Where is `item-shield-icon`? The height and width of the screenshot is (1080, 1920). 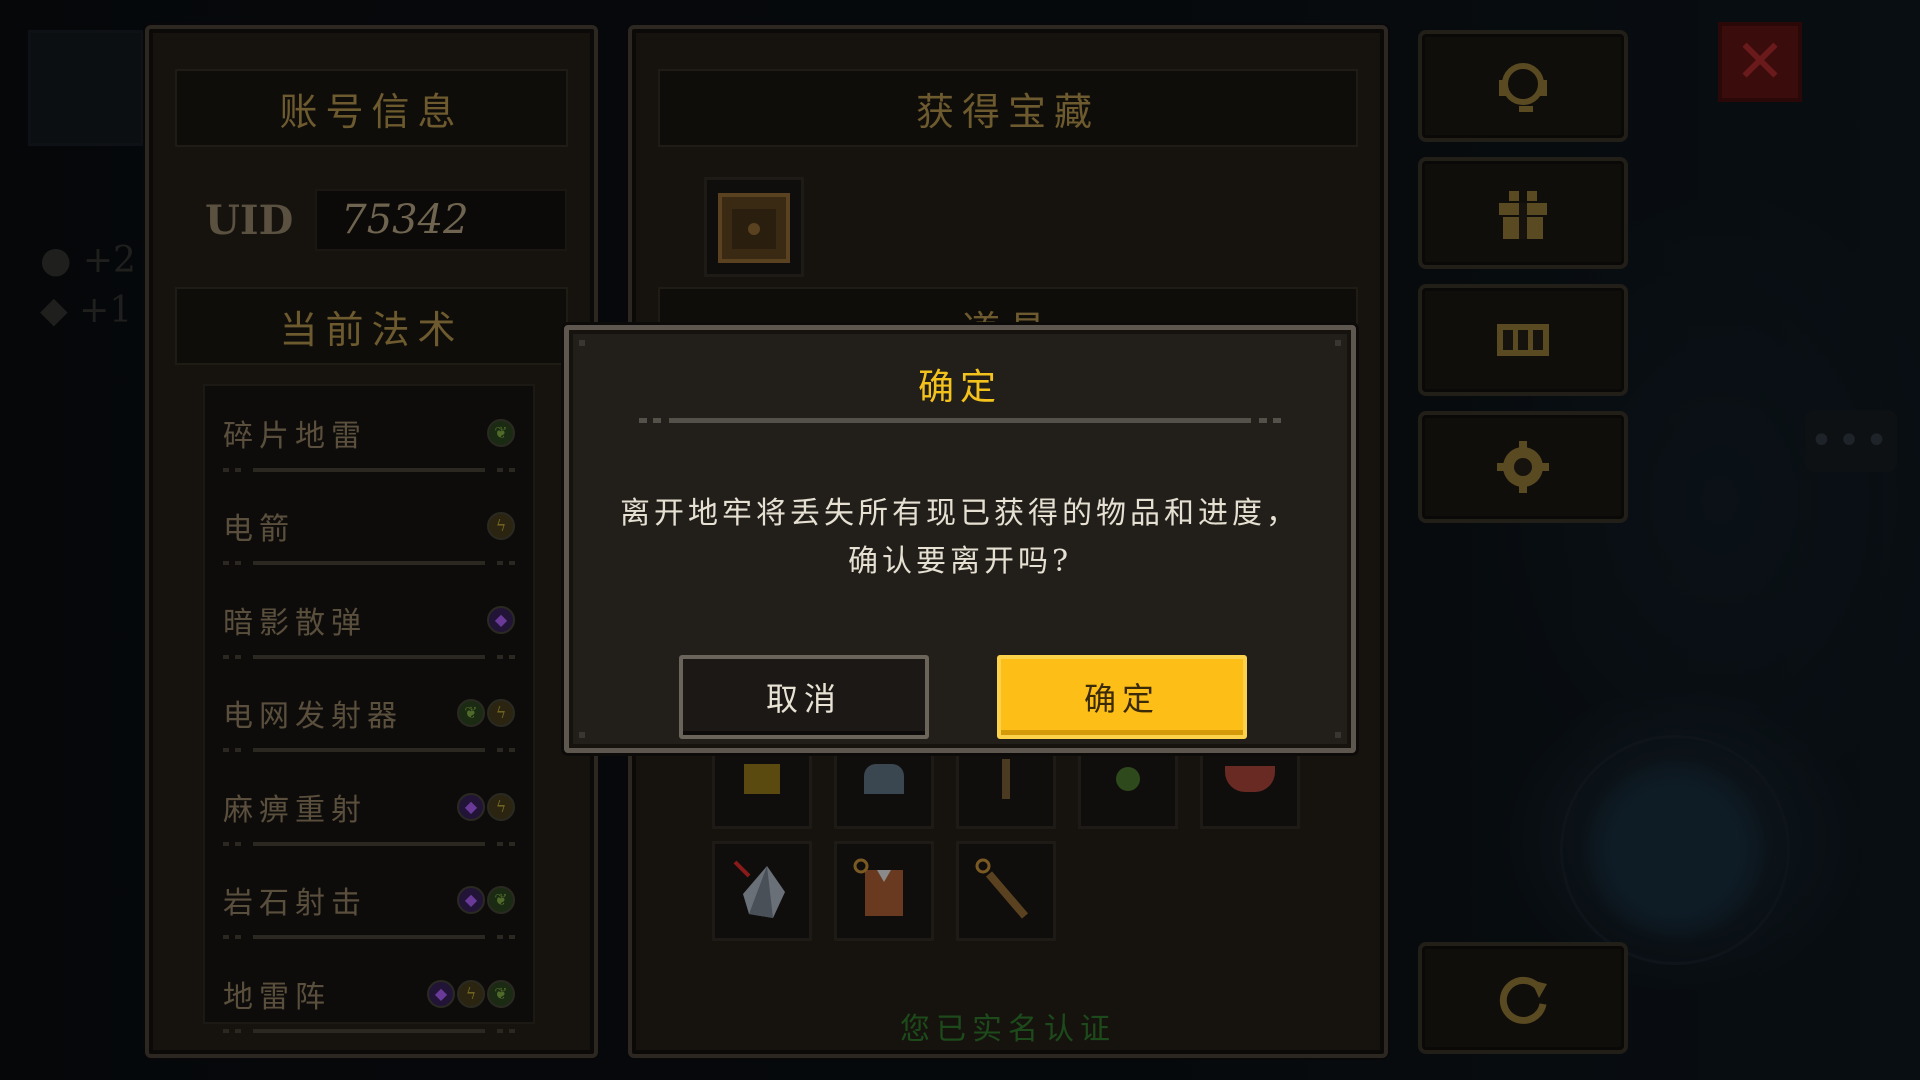 item-shield-icon is located at coordinates (1250, 779).